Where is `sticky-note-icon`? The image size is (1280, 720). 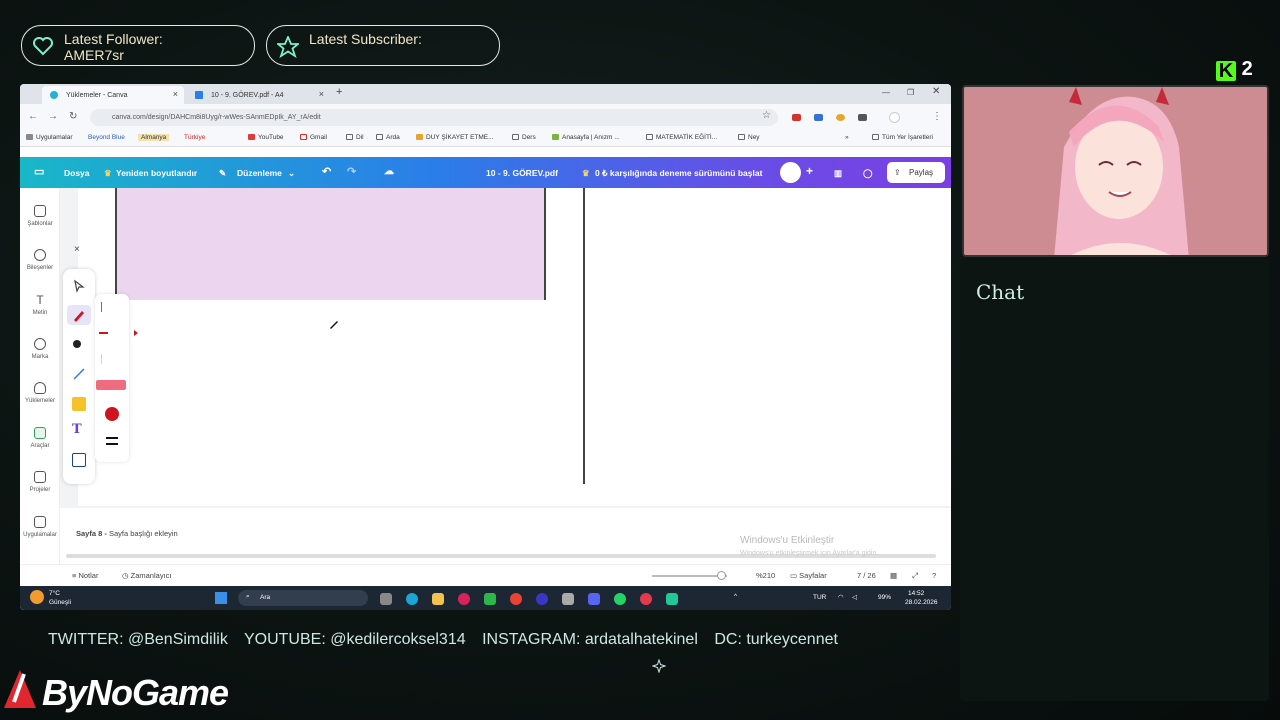
sticky-note-icon is located at coordinates (79, 404).